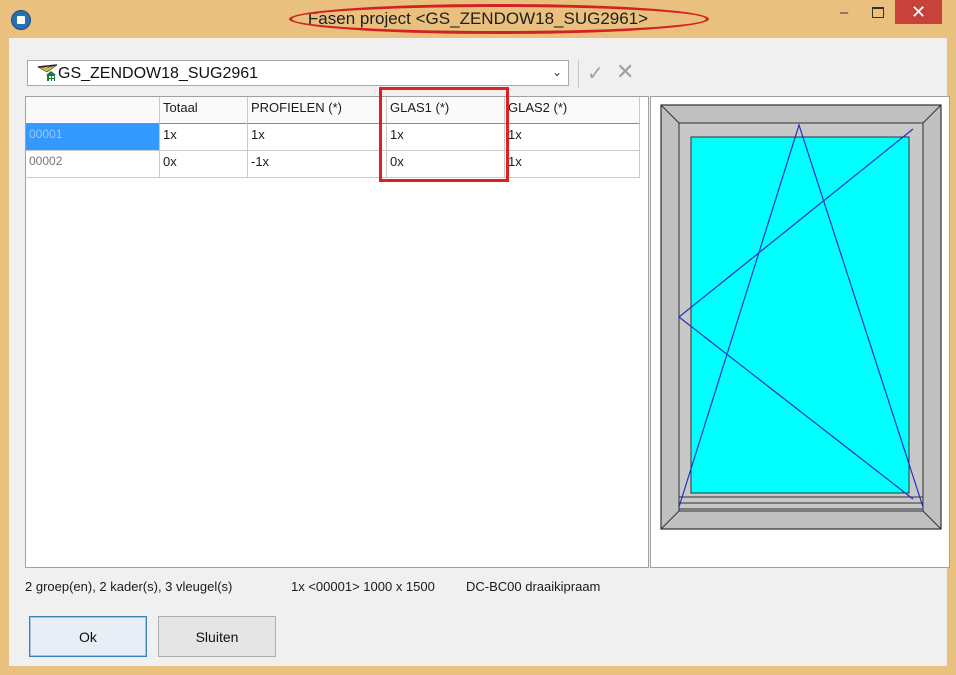 Image resolution: width=956 pixels, height=675 pixels. Describe the element at coordinates (317, 110) in the screenshot. I see `column-header-profielen: PROFIELEN (*)` at that location.